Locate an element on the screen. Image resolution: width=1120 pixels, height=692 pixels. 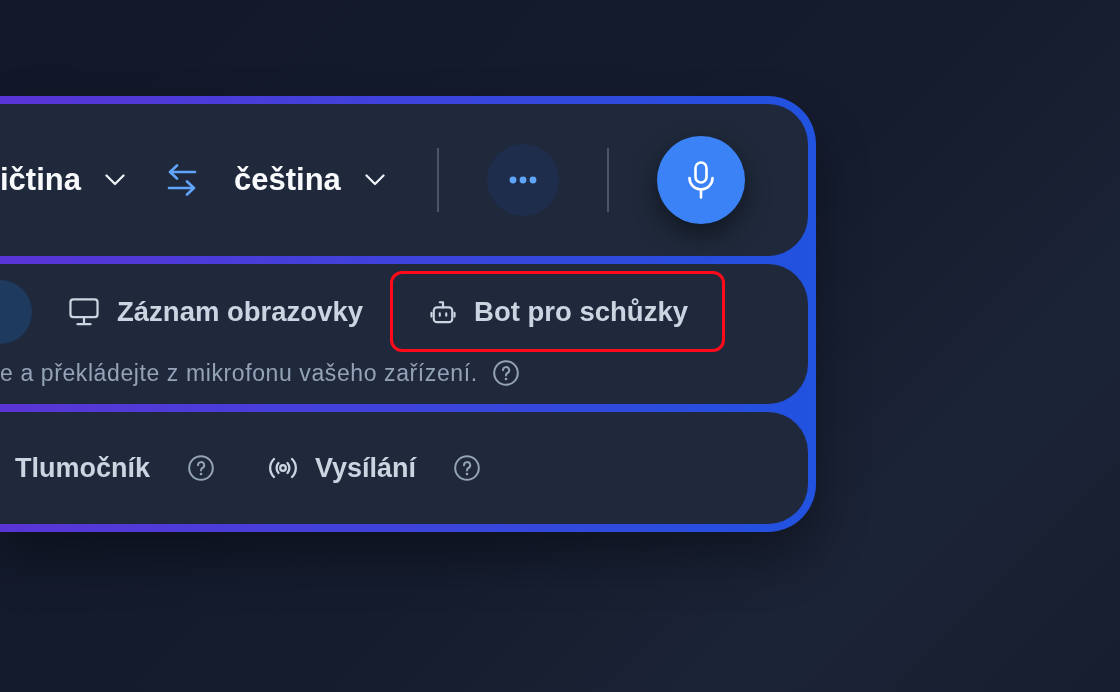
mode-tab: Záznam obrazovky is located at coordinates (216, 311).